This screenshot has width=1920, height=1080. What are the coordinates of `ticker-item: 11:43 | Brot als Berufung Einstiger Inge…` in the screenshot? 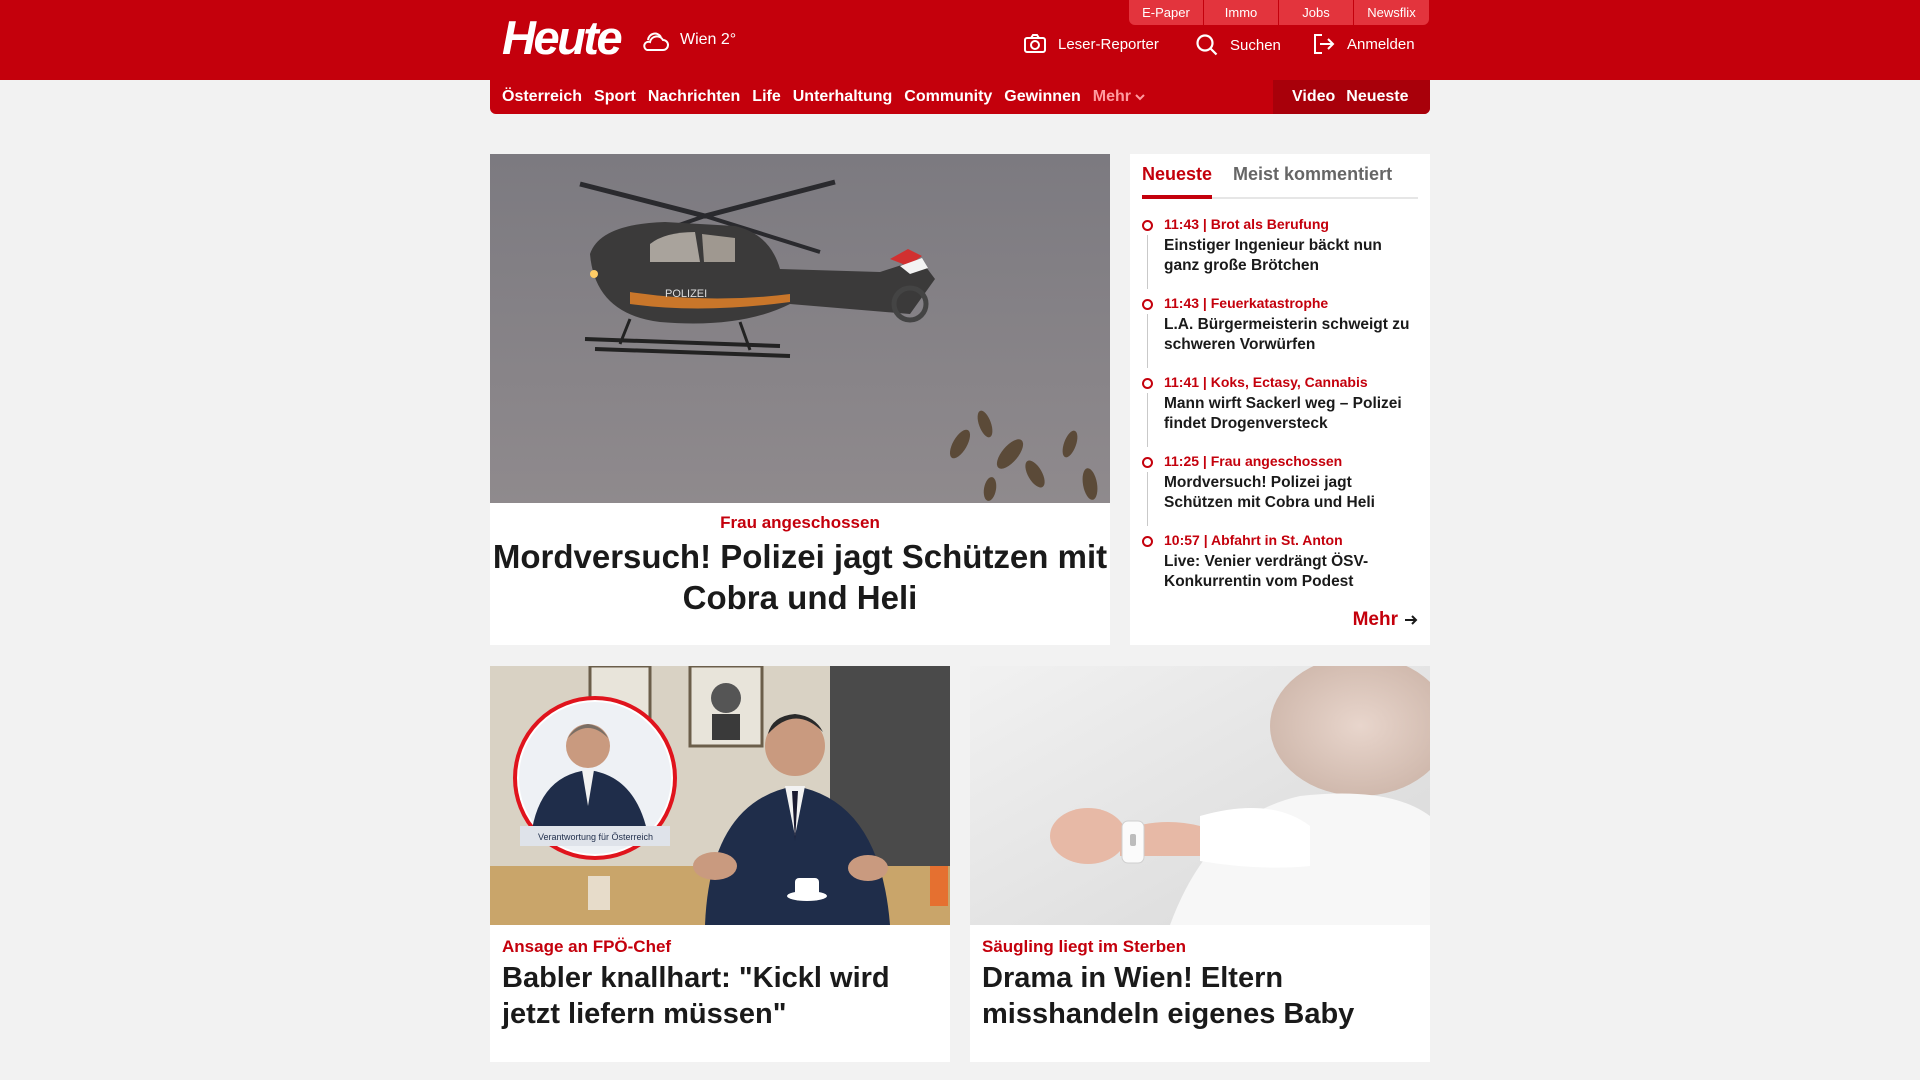 It's located at (1280, 254).